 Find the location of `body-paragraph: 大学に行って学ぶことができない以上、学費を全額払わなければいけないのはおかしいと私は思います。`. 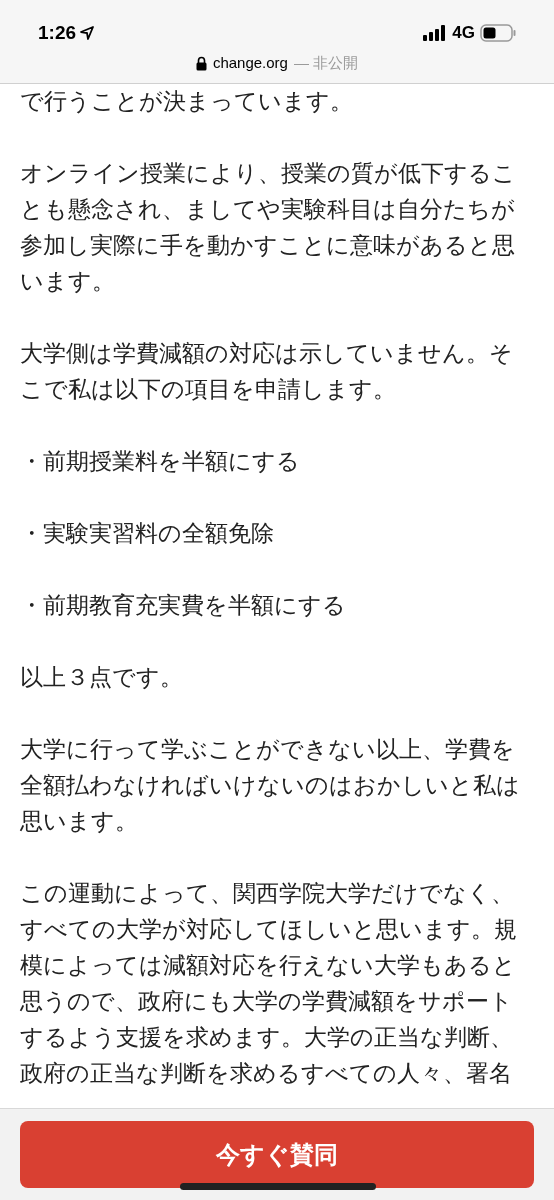

body-paragraph: 大学に行って学ぶことができない以上、学費を全額払わなければいけないのはおかしいと私は思います。 is located at coordinates (270, 786).